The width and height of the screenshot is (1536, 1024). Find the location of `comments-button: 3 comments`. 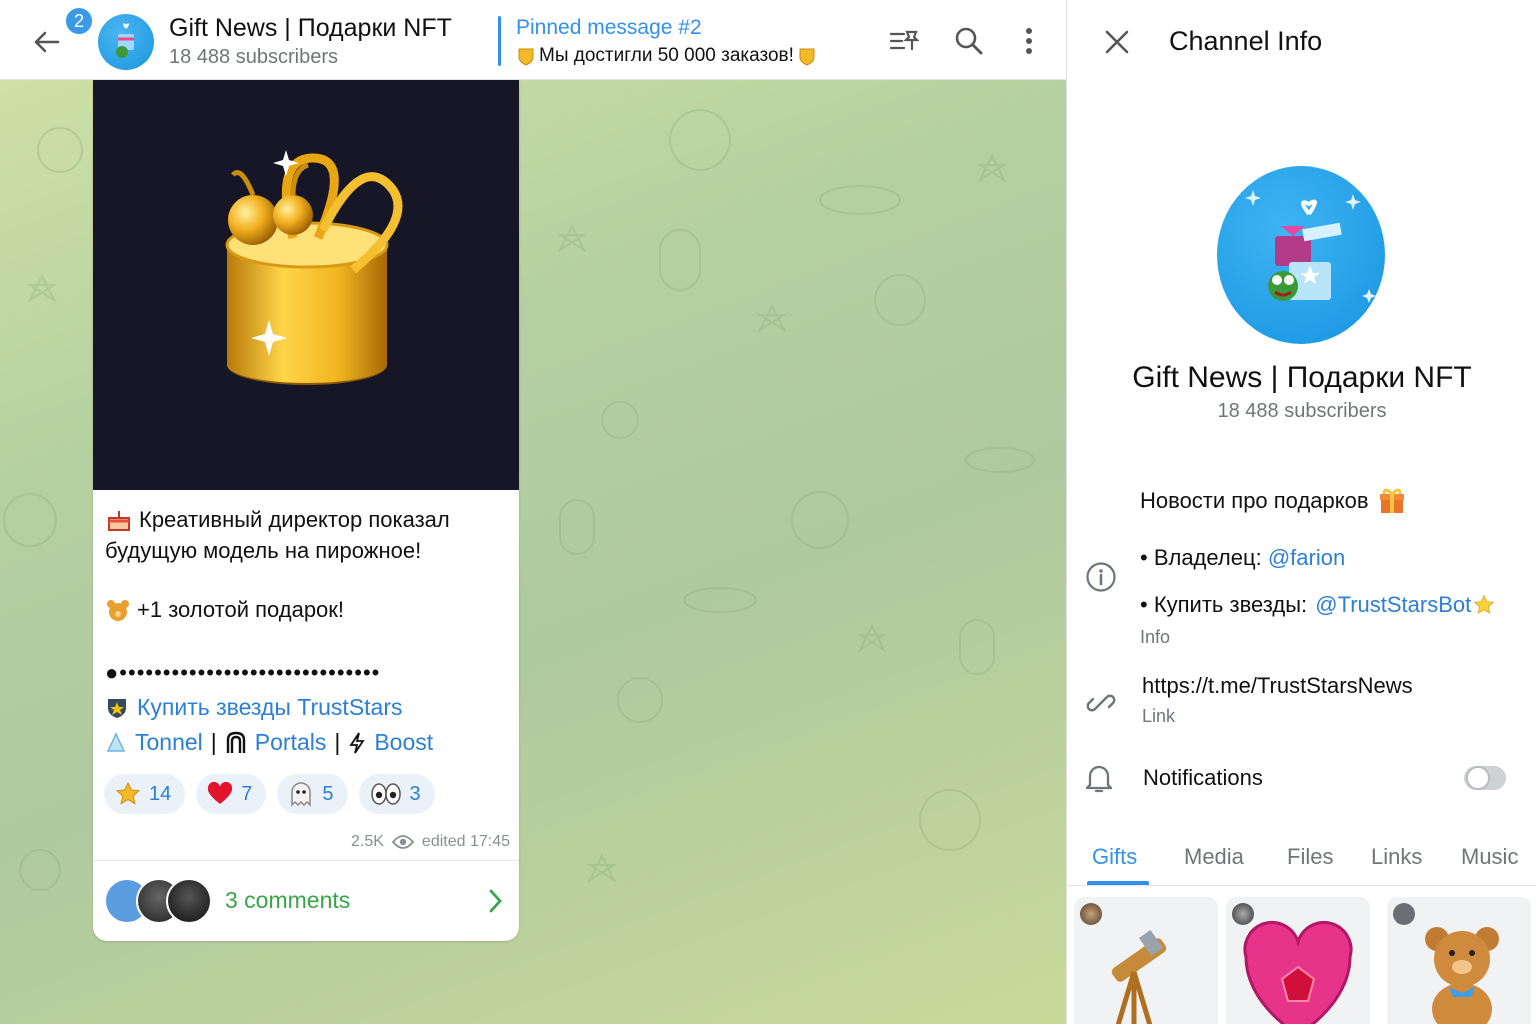

comments-button: 3 comments is located at coordinates (306, 901).